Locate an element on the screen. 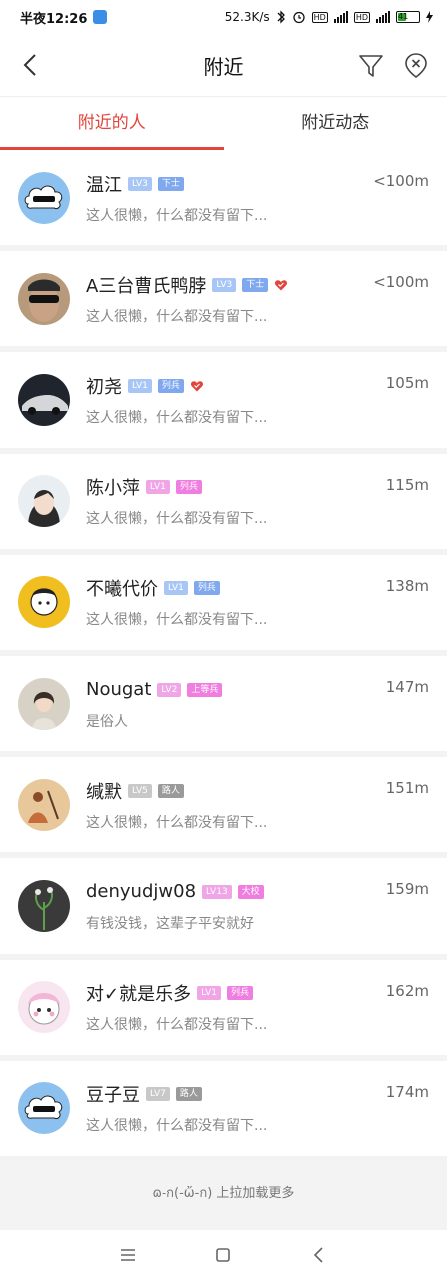 The height and width of the screenshot is (1280, 447). distance-label: 115m is located at coordinates (407, 484).